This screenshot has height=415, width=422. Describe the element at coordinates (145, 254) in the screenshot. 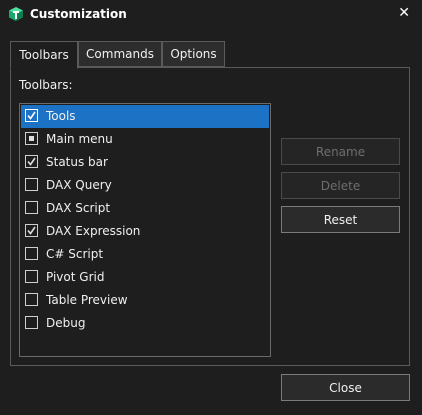

I see `list-item-csharp-script: C# Script` at that location.